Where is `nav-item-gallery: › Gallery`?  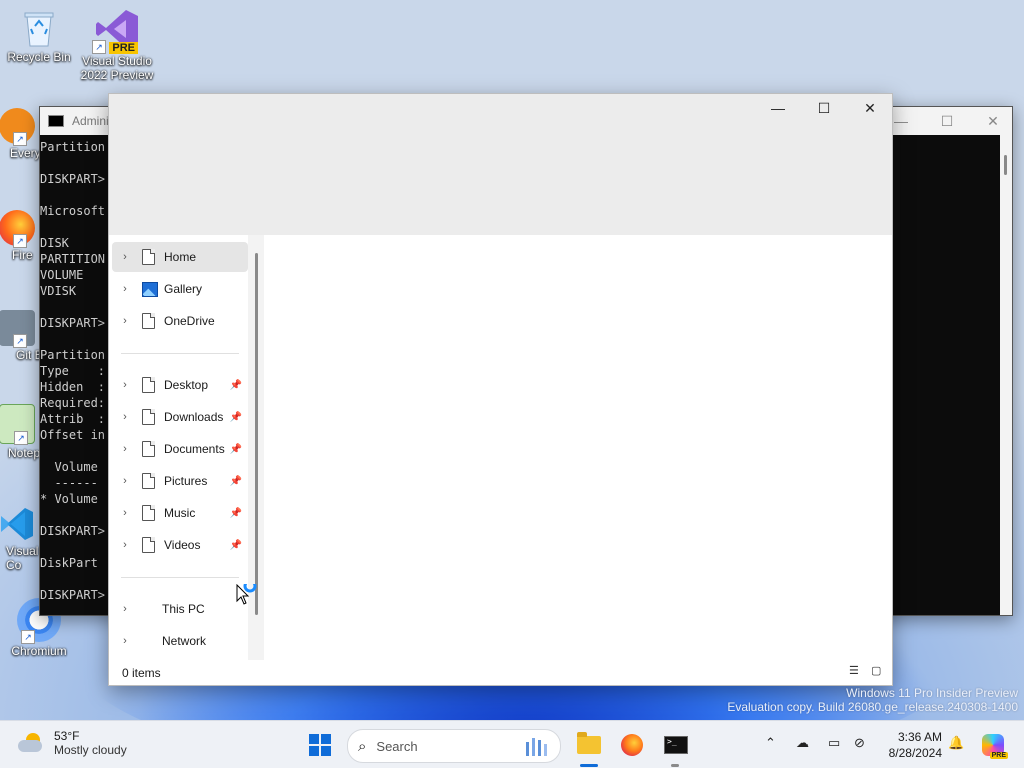
nav-item-gallery: › Gallery is located at coordinates (180, 289).